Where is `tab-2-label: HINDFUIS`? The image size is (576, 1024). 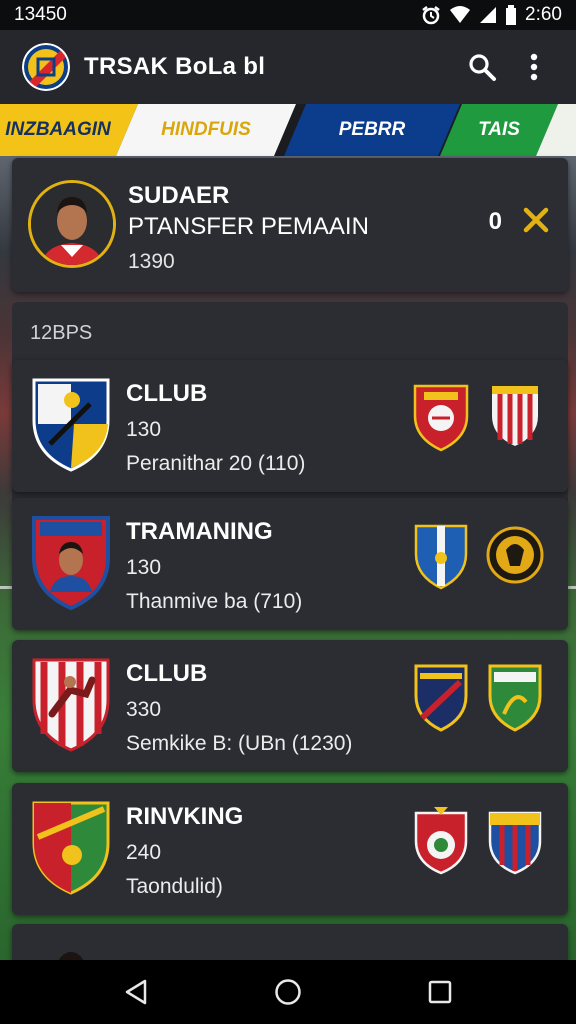 tab-2-label: HINDFUIS is located at coordinates (206, 129).